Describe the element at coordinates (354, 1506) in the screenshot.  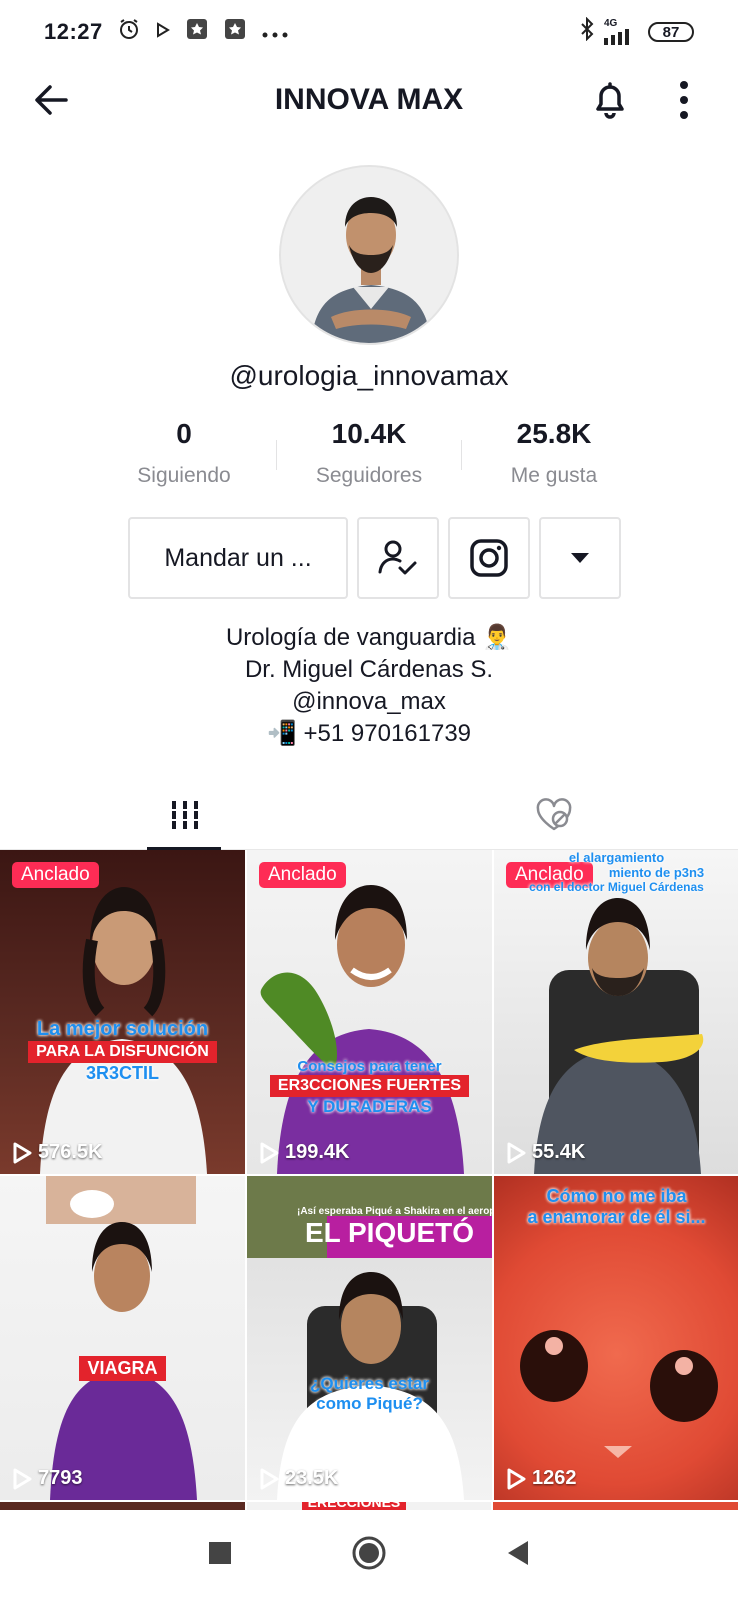
I see `caption-line: ERECCIONES` at that location.